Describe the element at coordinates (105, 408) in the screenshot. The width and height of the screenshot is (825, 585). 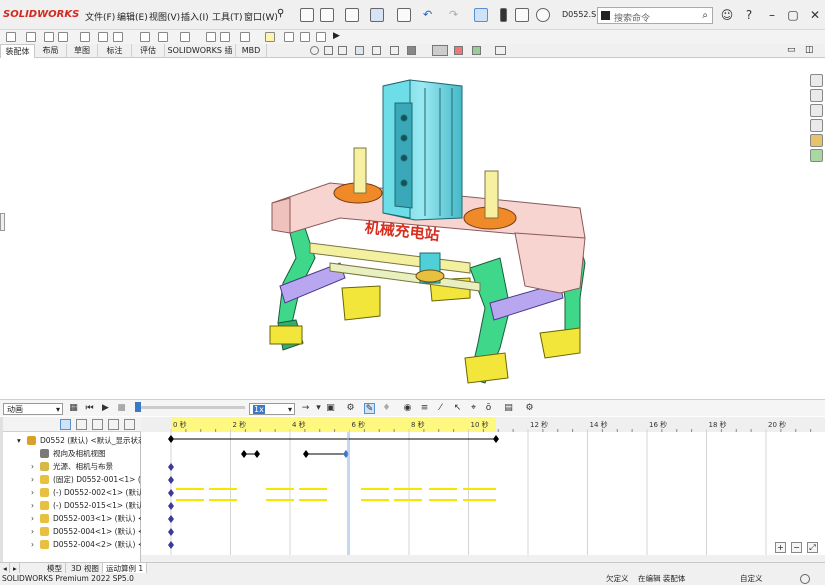
I see `play-icon: ▶` at that location.